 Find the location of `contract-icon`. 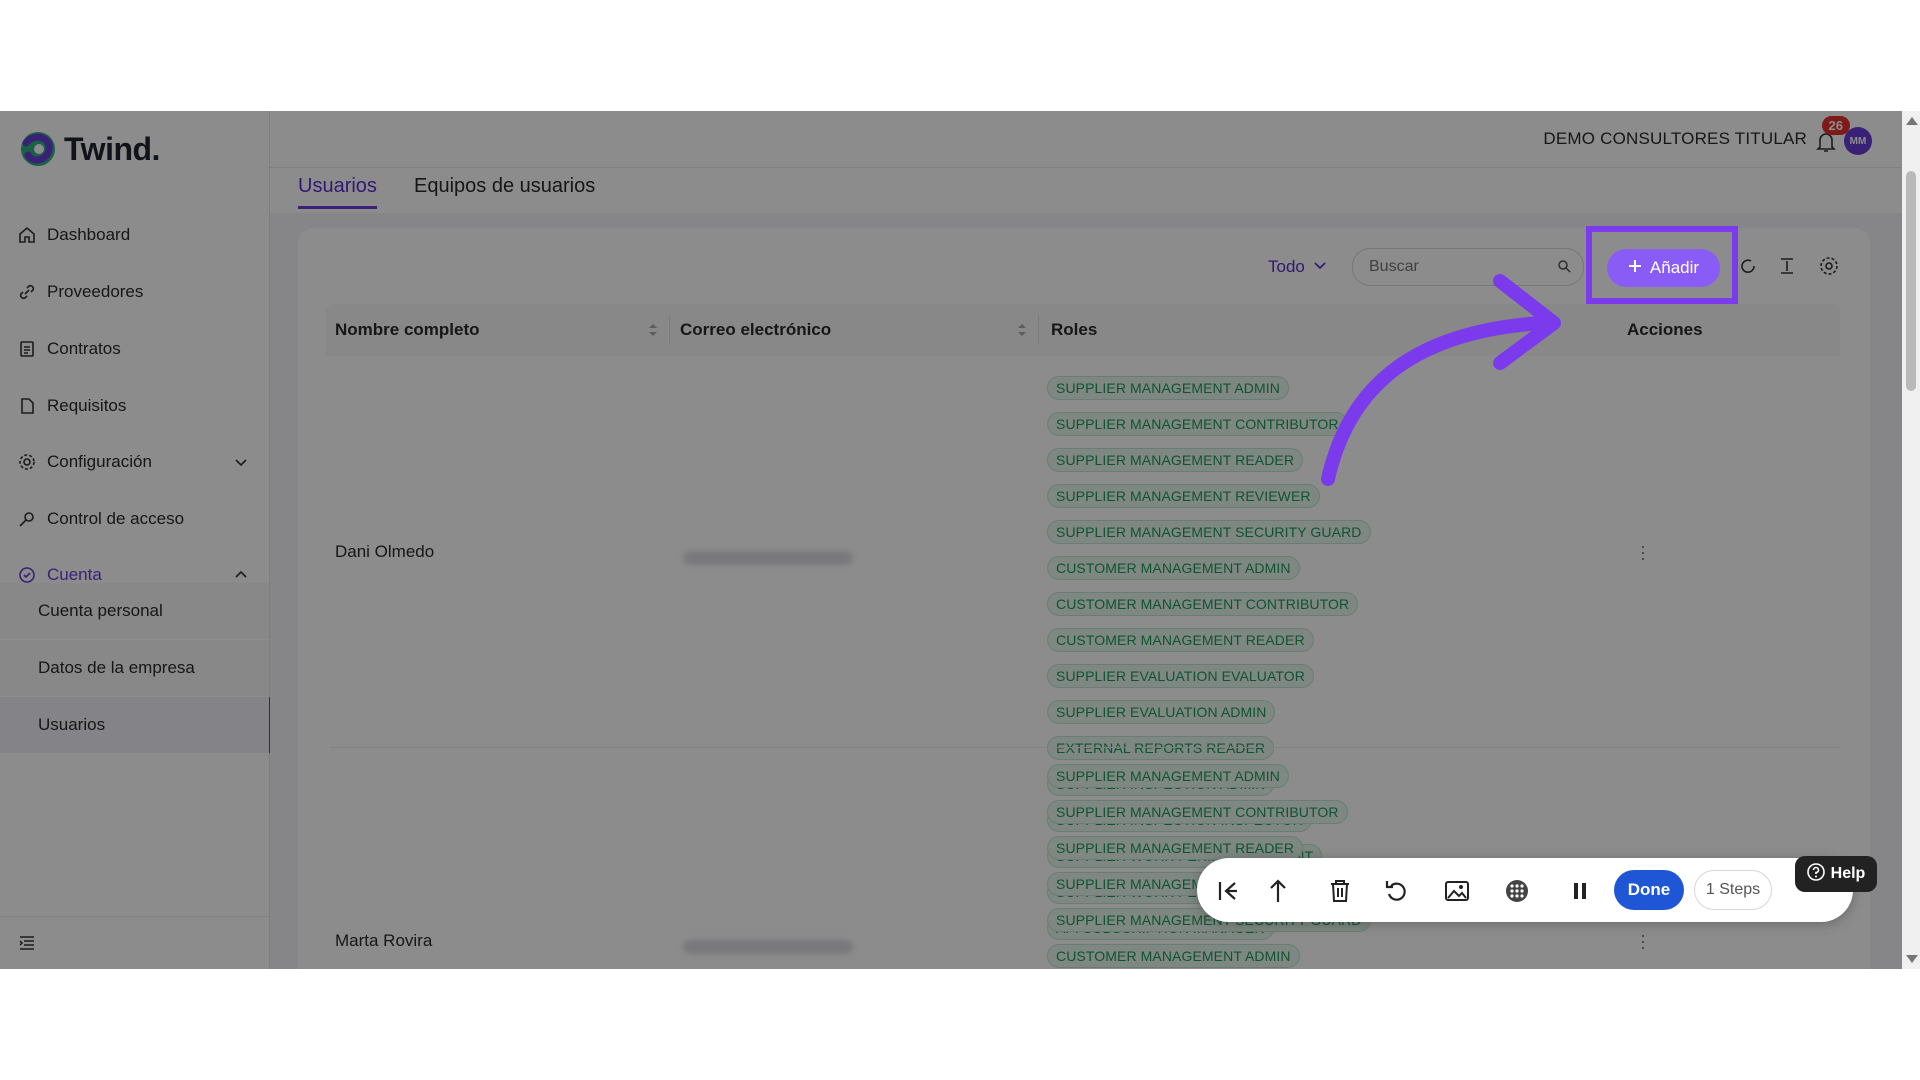

contract-icon is located at coordinates (27, 349).